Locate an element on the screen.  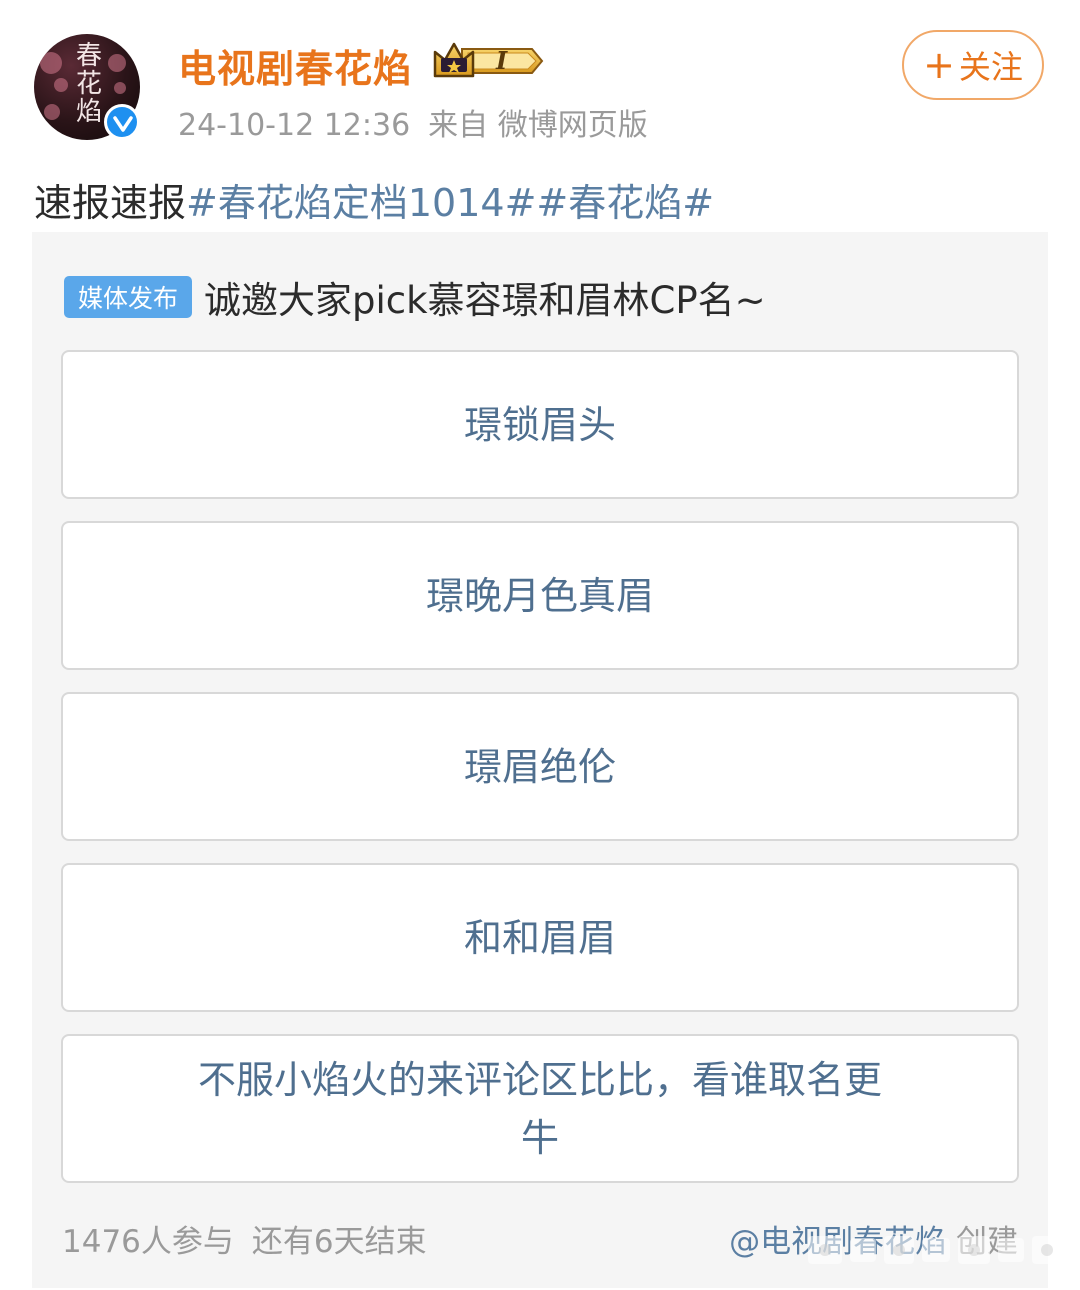
avatar-title: 春花焰 is located at coordinates (88, 84).